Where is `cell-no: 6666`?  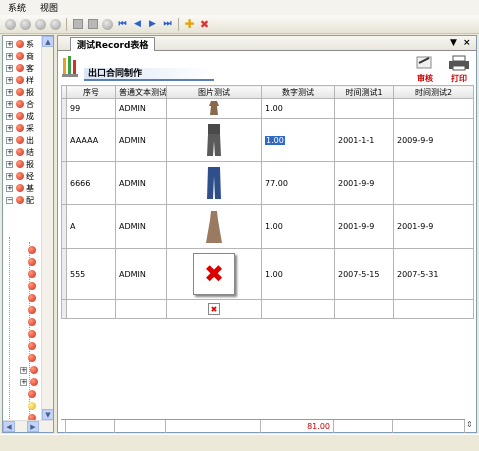
cell-no: 6666 is located at coordinates (91, 183).